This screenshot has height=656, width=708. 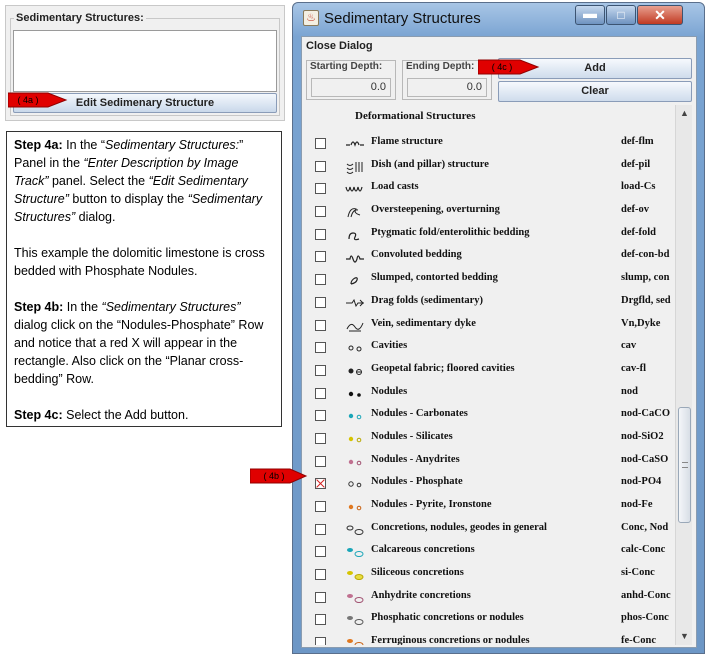 I want to click on structure-row: Load casts load-Cs, so click(x=489, y=189).